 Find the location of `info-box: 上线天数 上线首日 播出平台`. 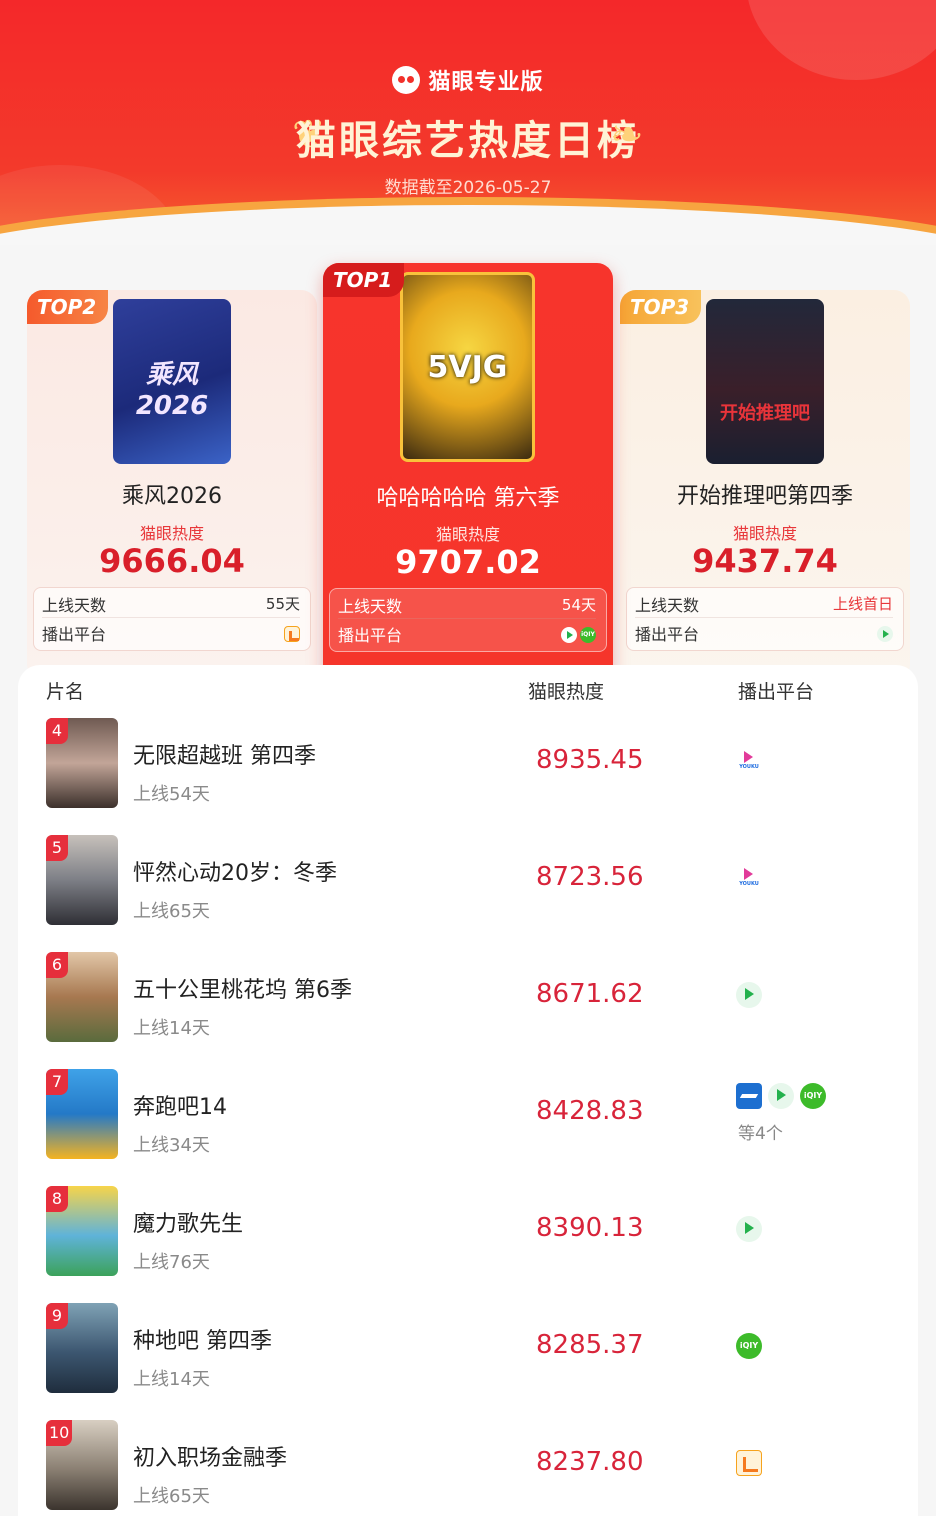

info-box: 上线天数 上线首日 播出平台 is located at coordinates (765, 619).